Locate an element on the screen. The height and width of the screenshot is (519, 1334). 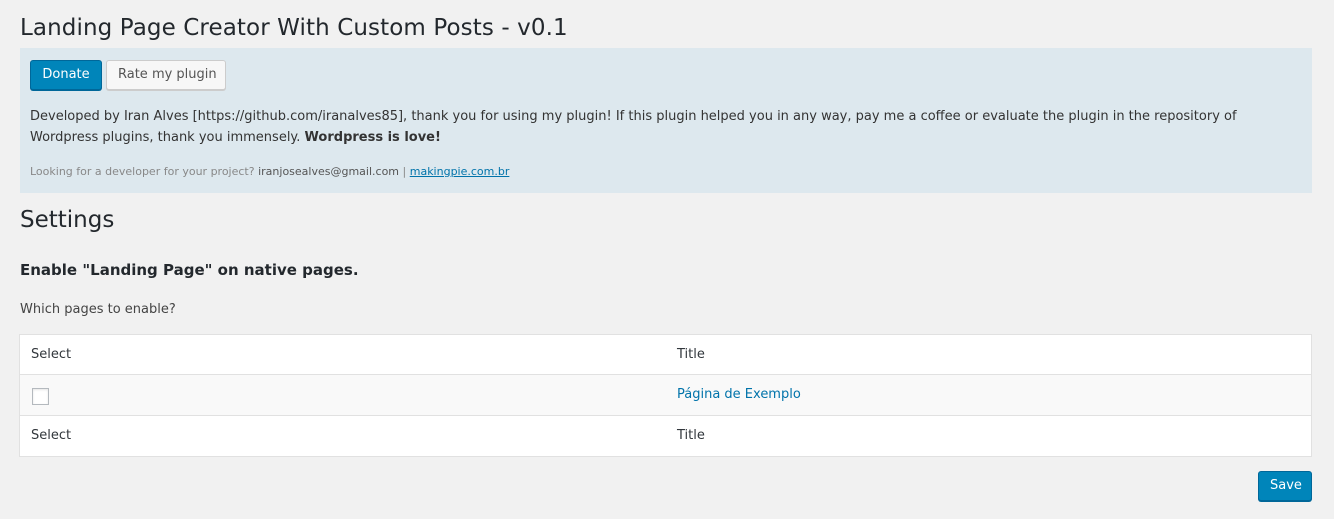
table-header: Select Title is located at coordinates (665, 355).